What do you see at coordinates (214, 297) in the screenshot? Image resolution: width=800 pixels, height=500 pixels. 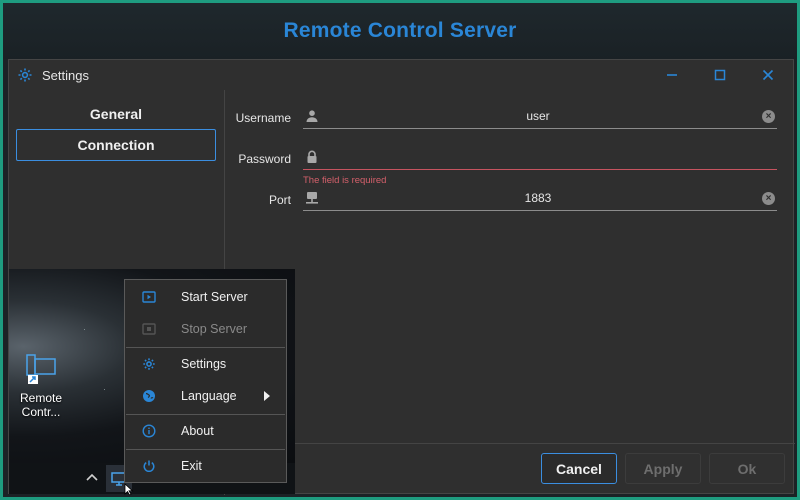 I see `menu-label: Start Server` at bounding box center [214, 297].